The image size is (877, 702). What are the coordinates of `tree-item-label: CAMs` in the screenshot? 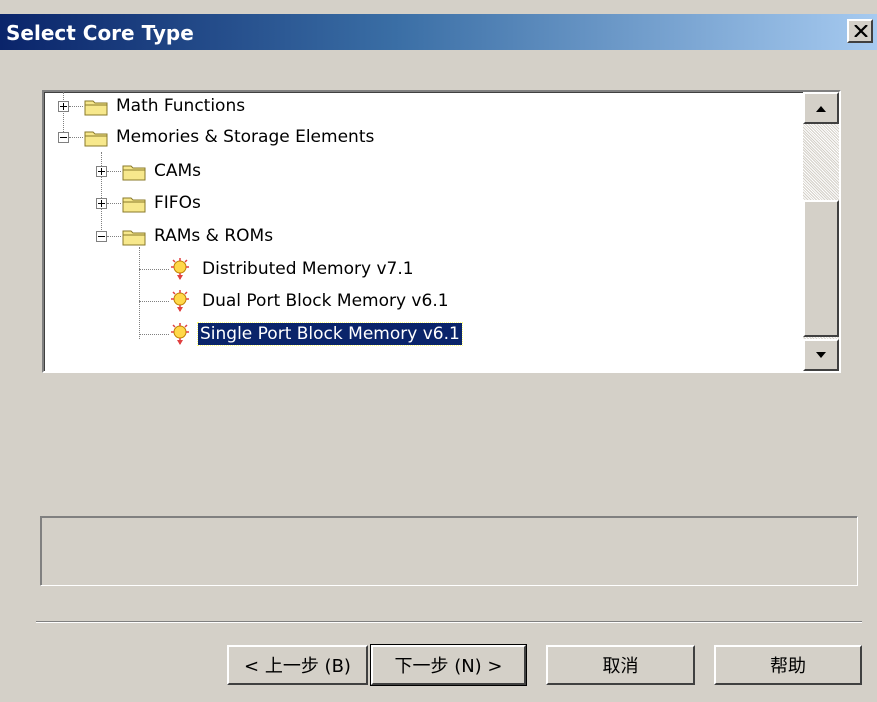 It's located at (178, 171).